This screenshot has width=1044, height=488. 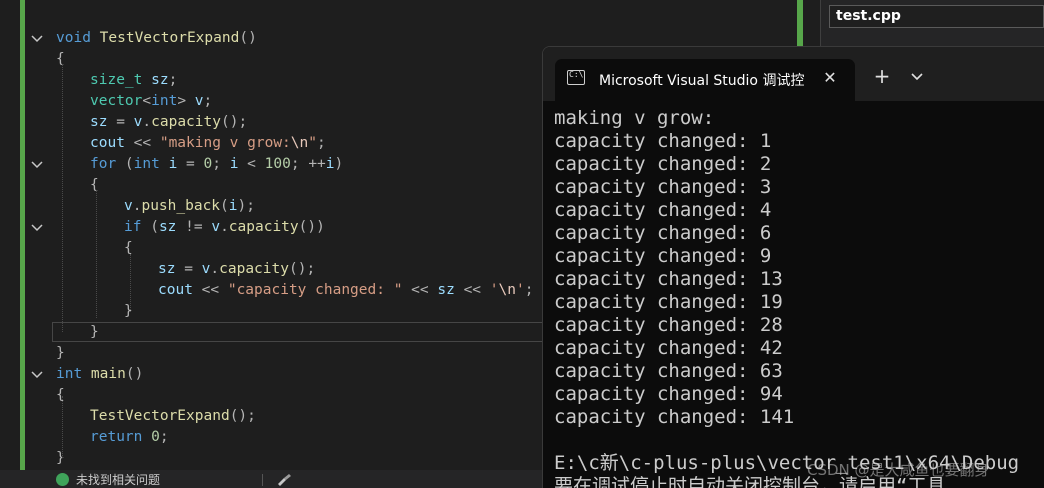 What do you see at coordinates (186, 122) in the screenshot?
I see `code-token: capacity` at bounding box center [186, 122].